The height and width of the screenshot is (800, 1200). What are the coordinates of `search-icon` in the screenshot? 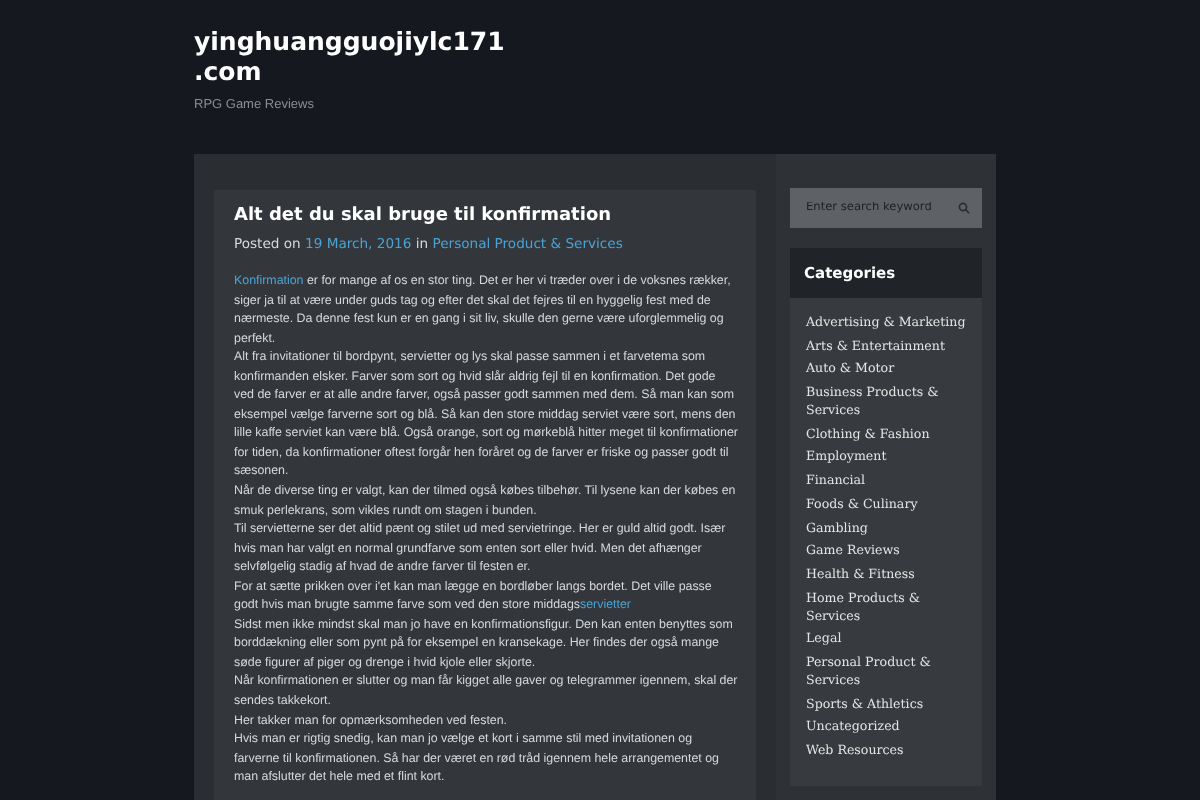 It's located at (964, 208).